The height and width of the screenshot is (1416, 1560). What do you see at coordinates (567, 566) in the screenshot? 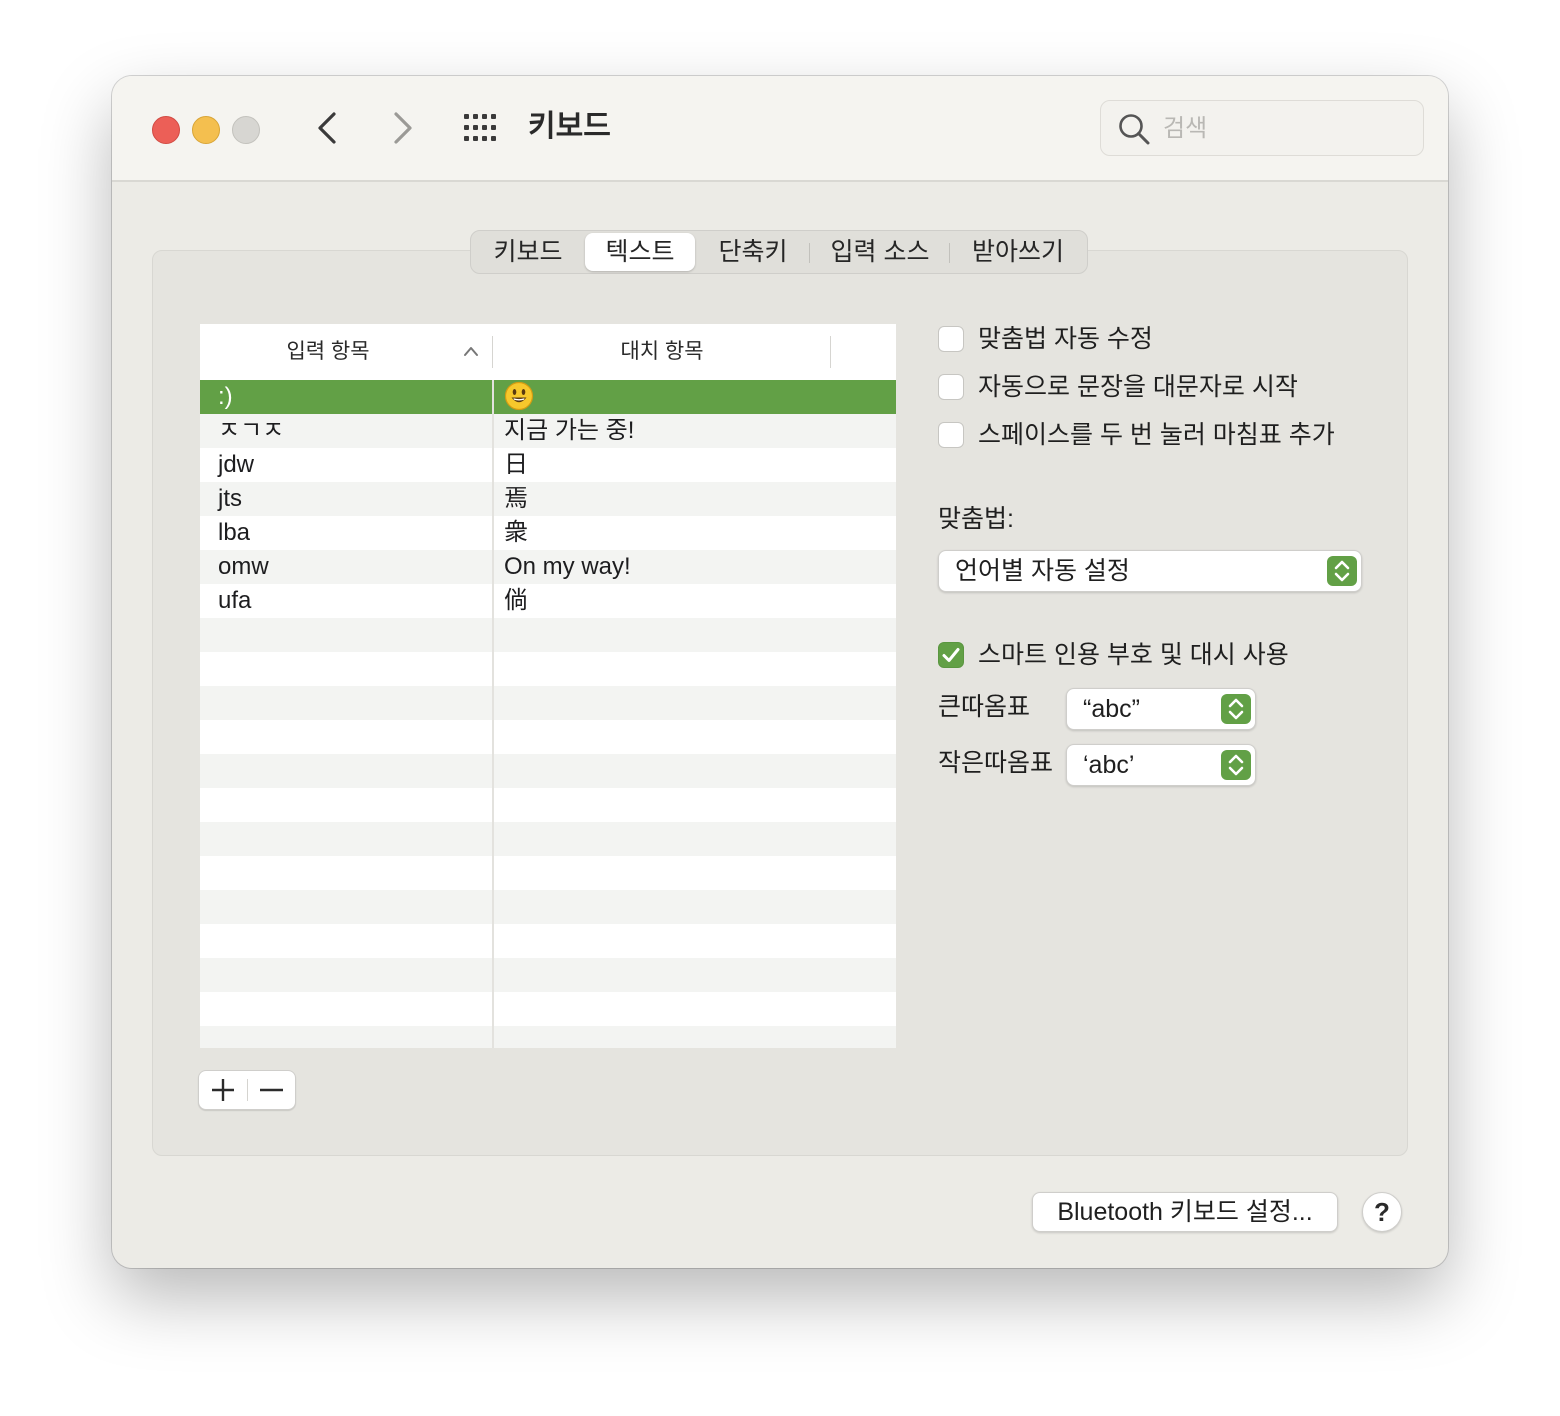
I see `with-cell: On my way!` at bounding box center [567, 566].